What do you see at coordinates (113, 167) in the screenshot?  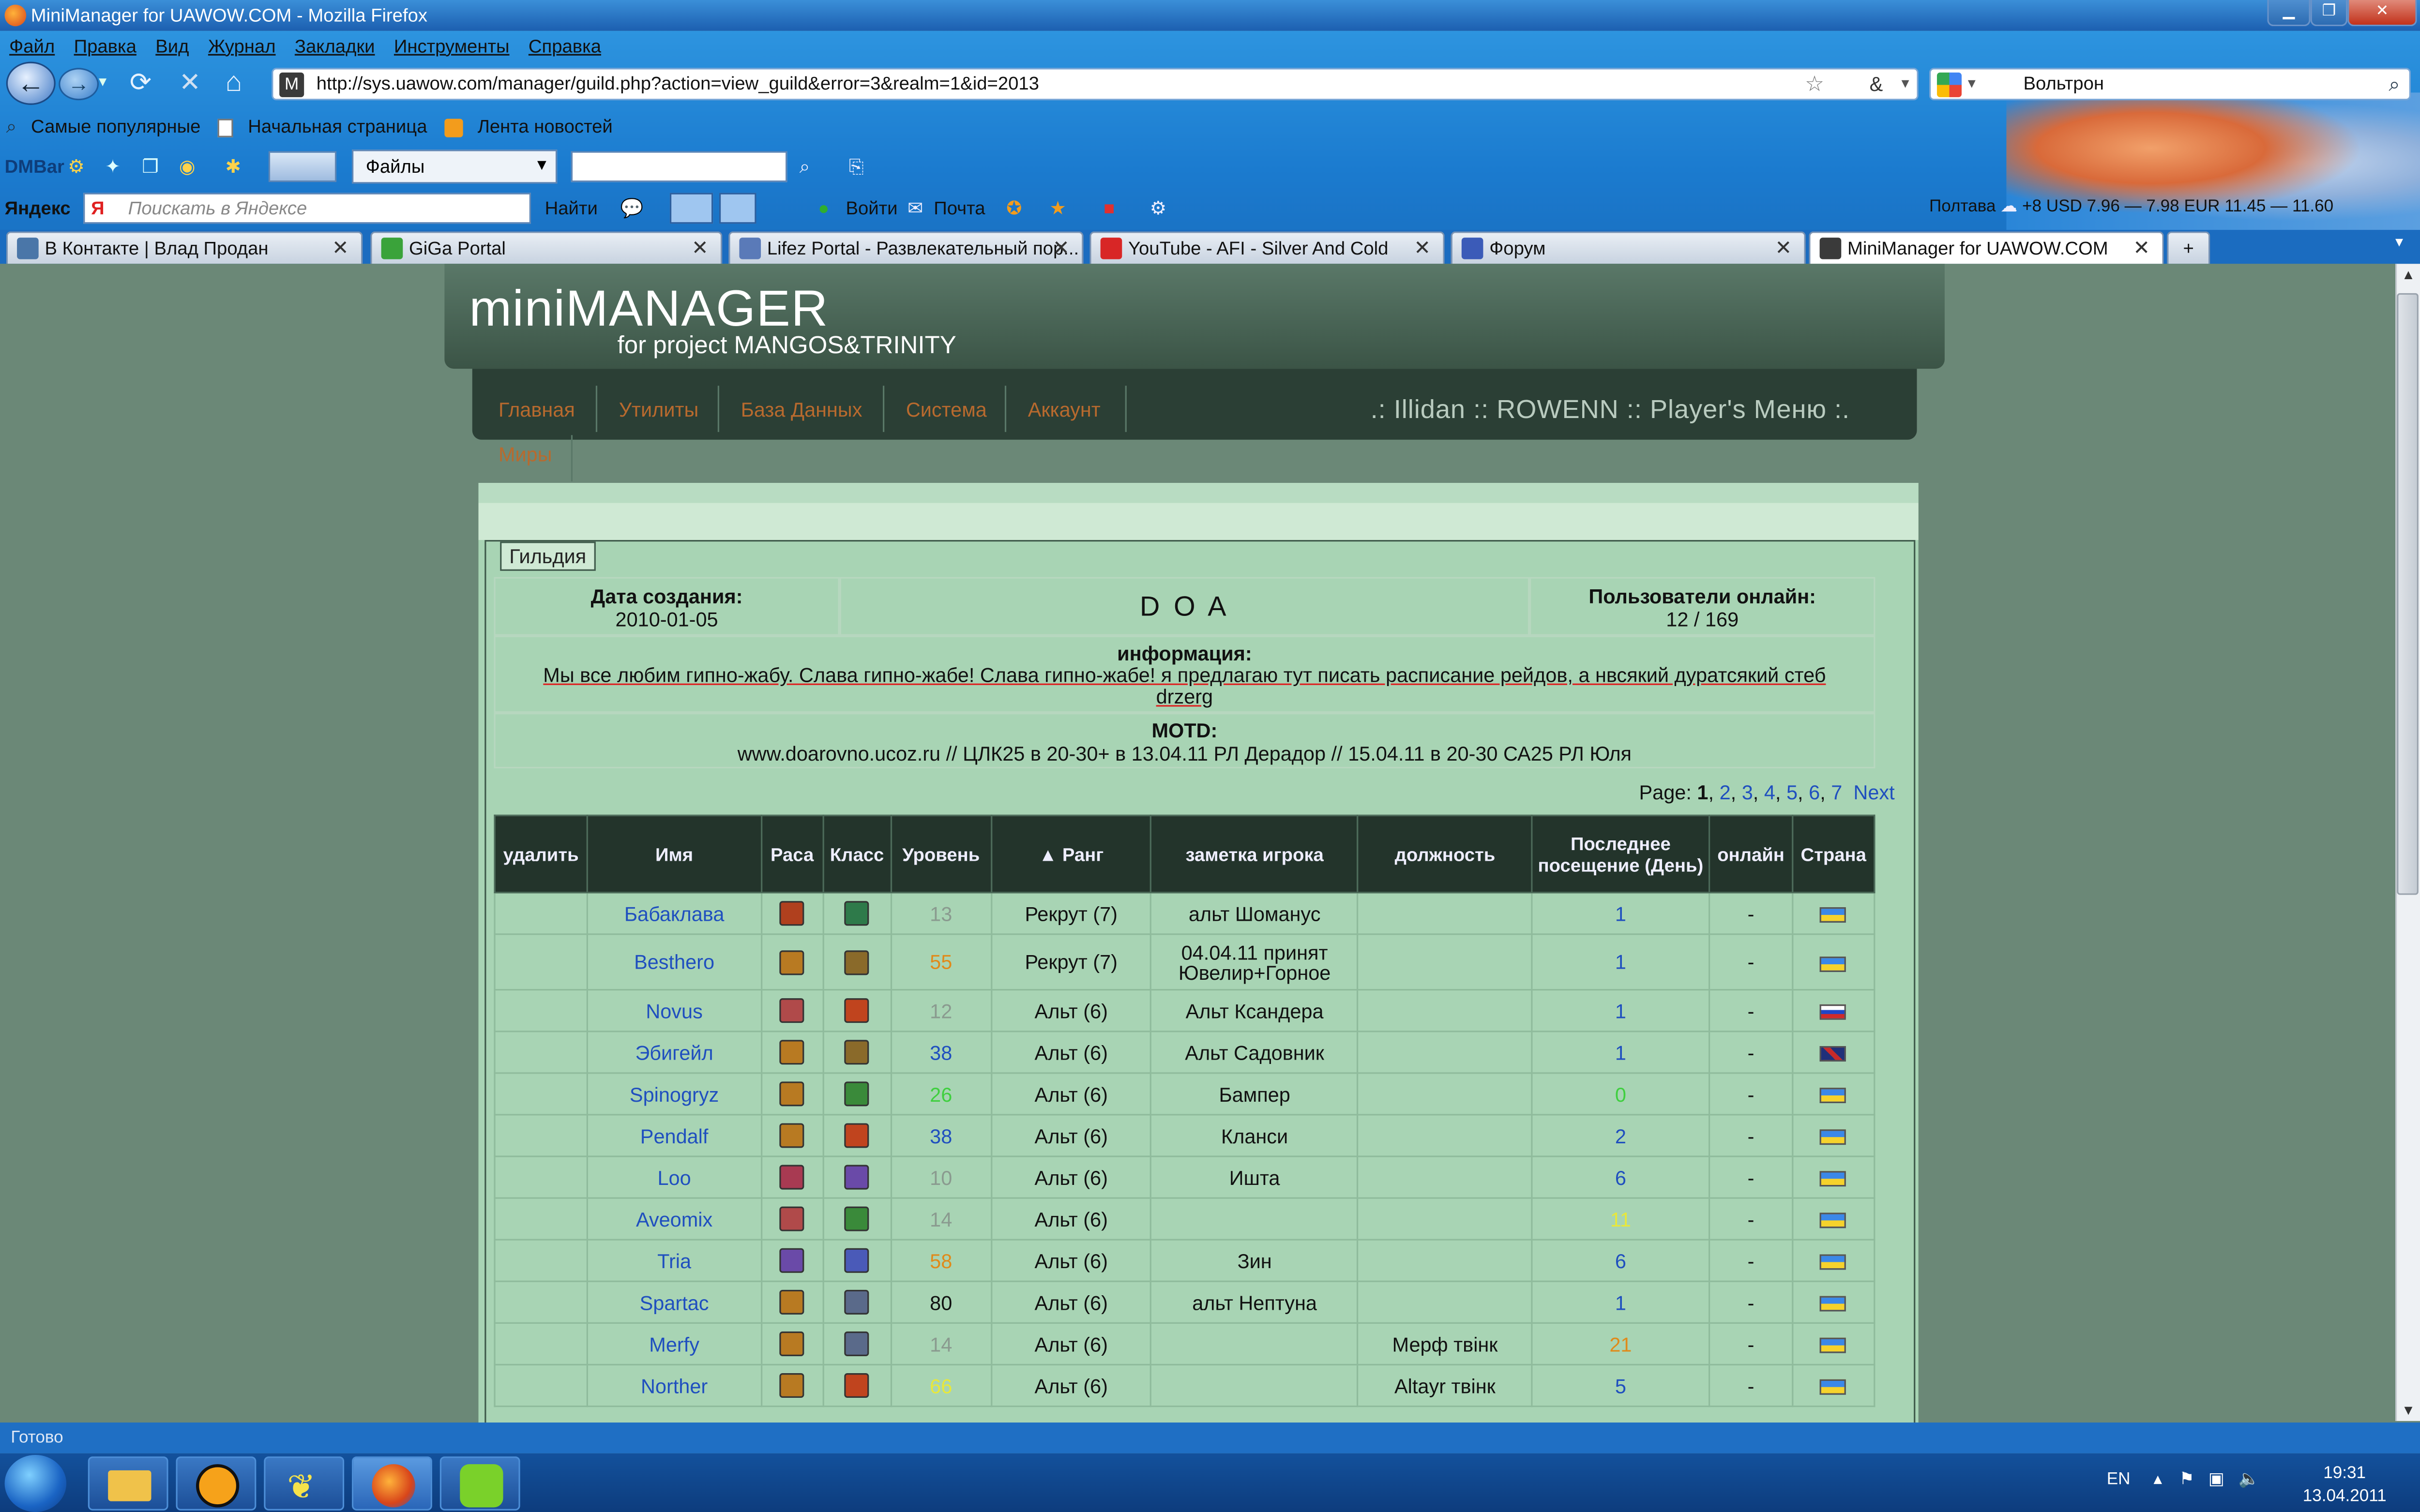 I see `toolbar-refresh-icon: ✦` at bounding box center [113, 167].